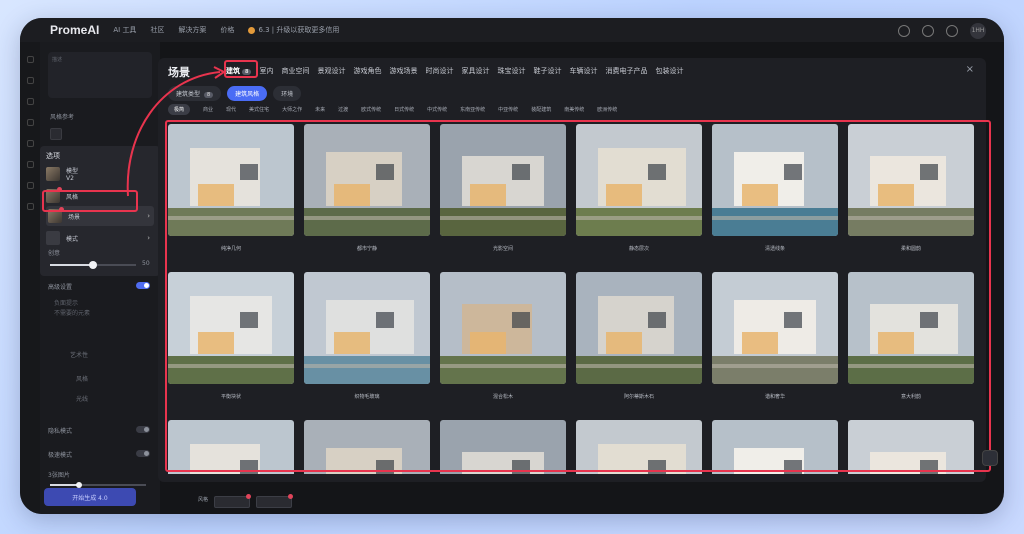 The image size is (1024, 534). I want to click on scene-card: 柔和圆韵, so click(911, 188).